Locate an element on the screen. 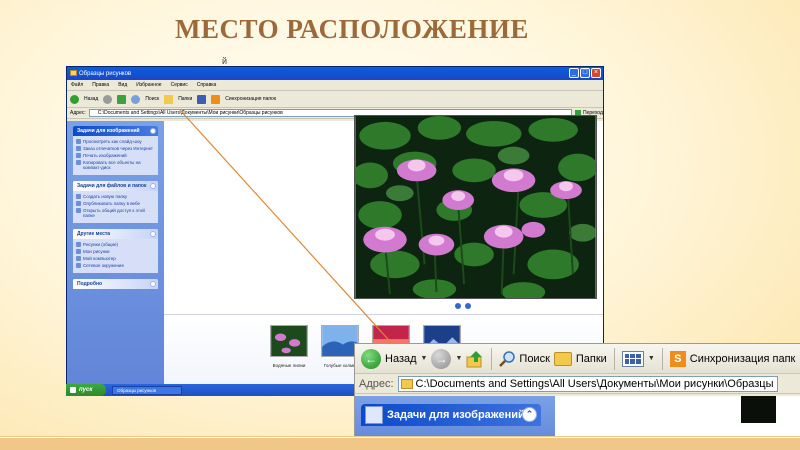 The width and height of the screenshot is (800, 450). list-item: Заказ отпечатков через Интернет is located at coordinates (115, 148).